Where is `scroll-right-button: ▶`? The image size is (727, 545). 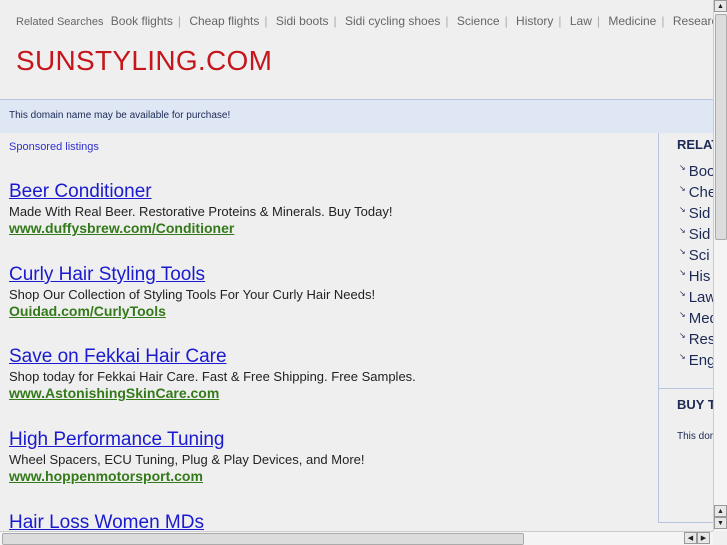 scroll-right-button: ▶ is located at coordinates (703, 538).